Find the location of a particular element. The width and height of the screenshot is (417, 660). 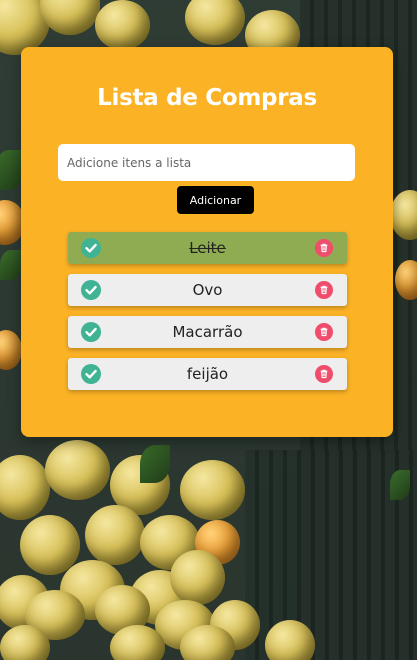

item-input is located at coordinates (206, 162).